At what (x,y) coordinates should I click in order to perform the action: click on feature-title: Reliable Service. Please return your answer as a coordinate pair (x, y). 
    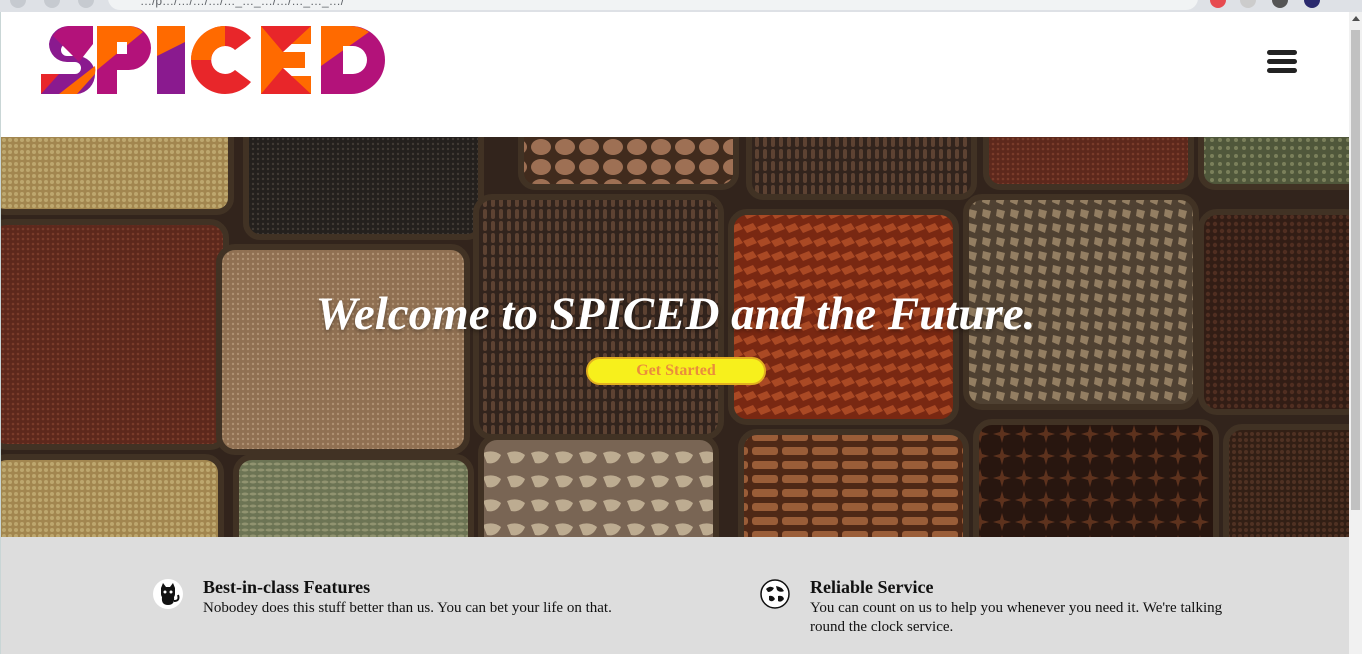
    Looking at the image, I should click on (872, 587).